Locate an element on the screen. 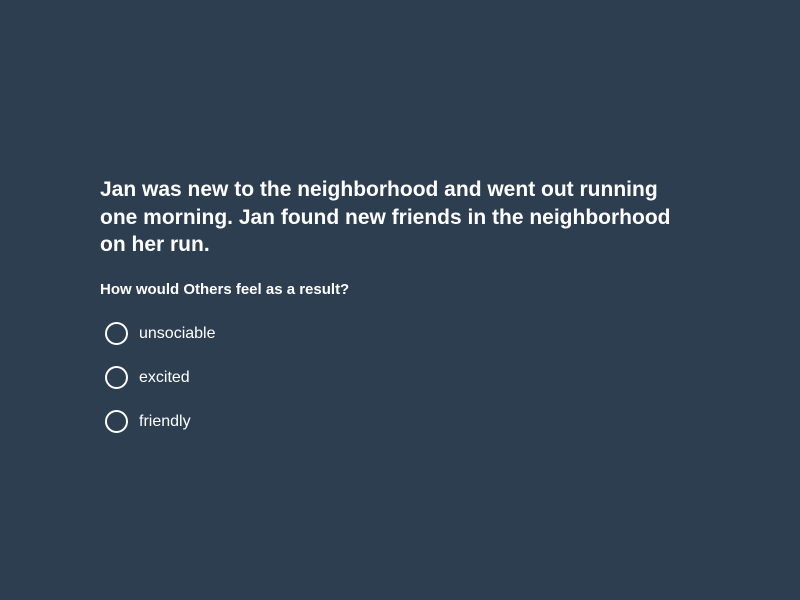 The image size is (800, 600). radio-button-excited is located at coordinates (116, 377).